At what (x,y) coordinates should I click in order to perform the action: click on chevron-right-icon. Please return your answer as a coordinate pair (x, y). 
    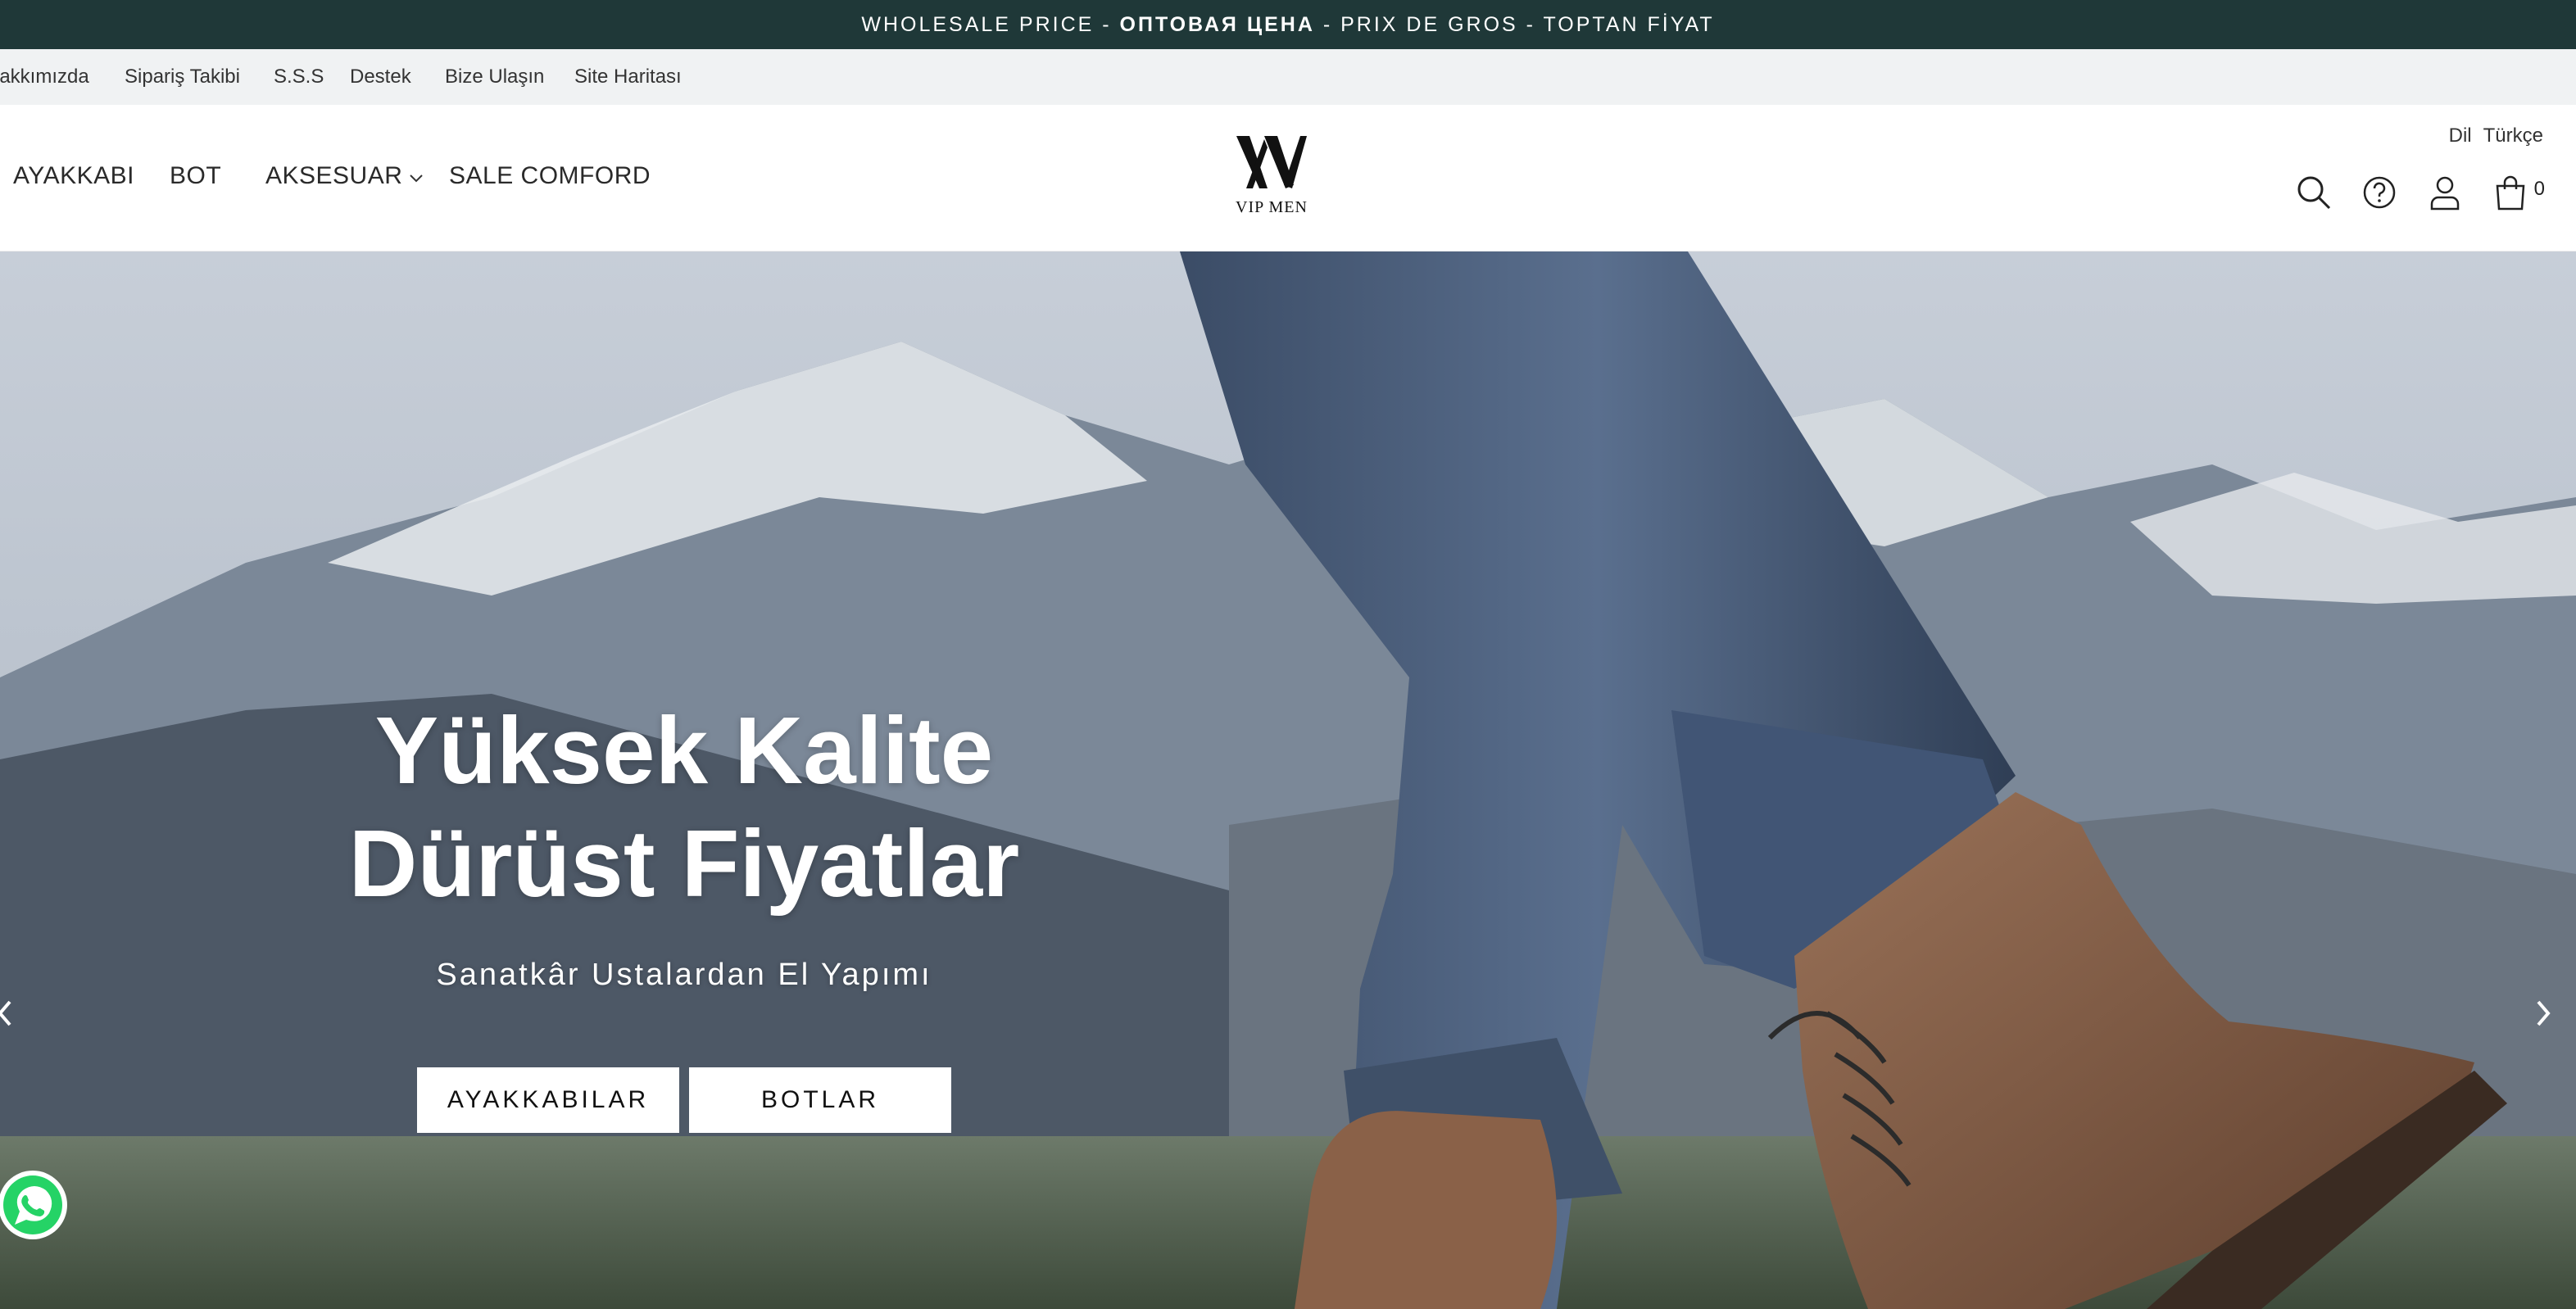
    Looking at the image, I should click on (2543, 1013).